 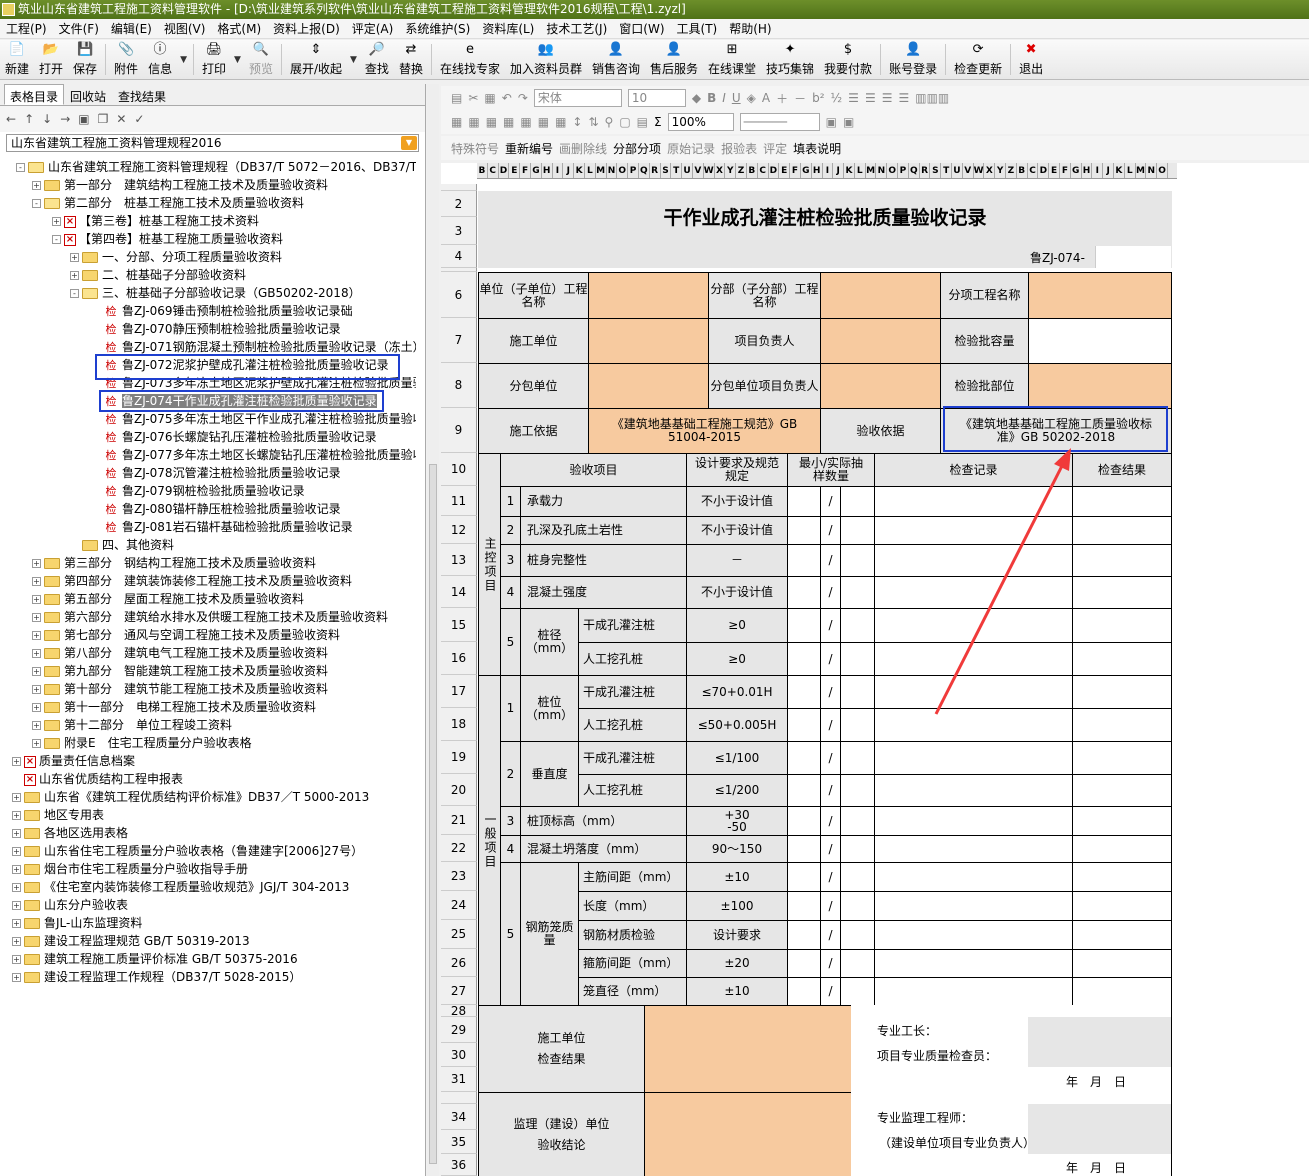 What do you see at coordinates (603, 530) in the screenshot?
I see `item-name: 孔深及孔底土岩性` at bounding box center [603, 530].